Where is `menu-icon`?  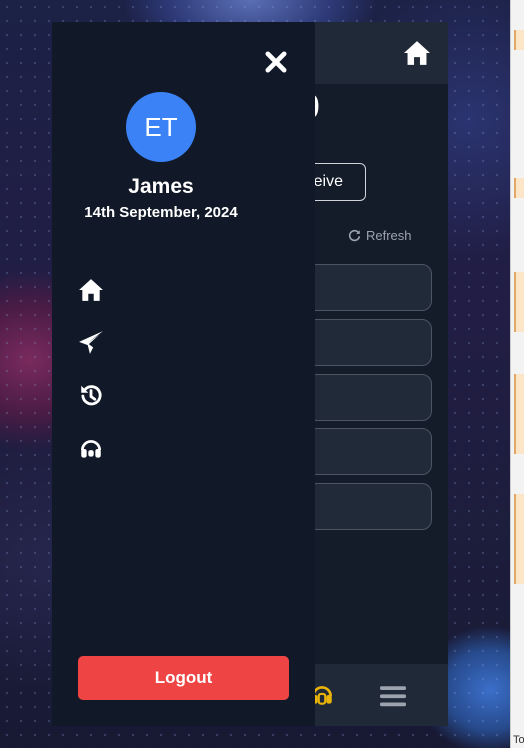
menu-icon is located at coordinates (393, 696).